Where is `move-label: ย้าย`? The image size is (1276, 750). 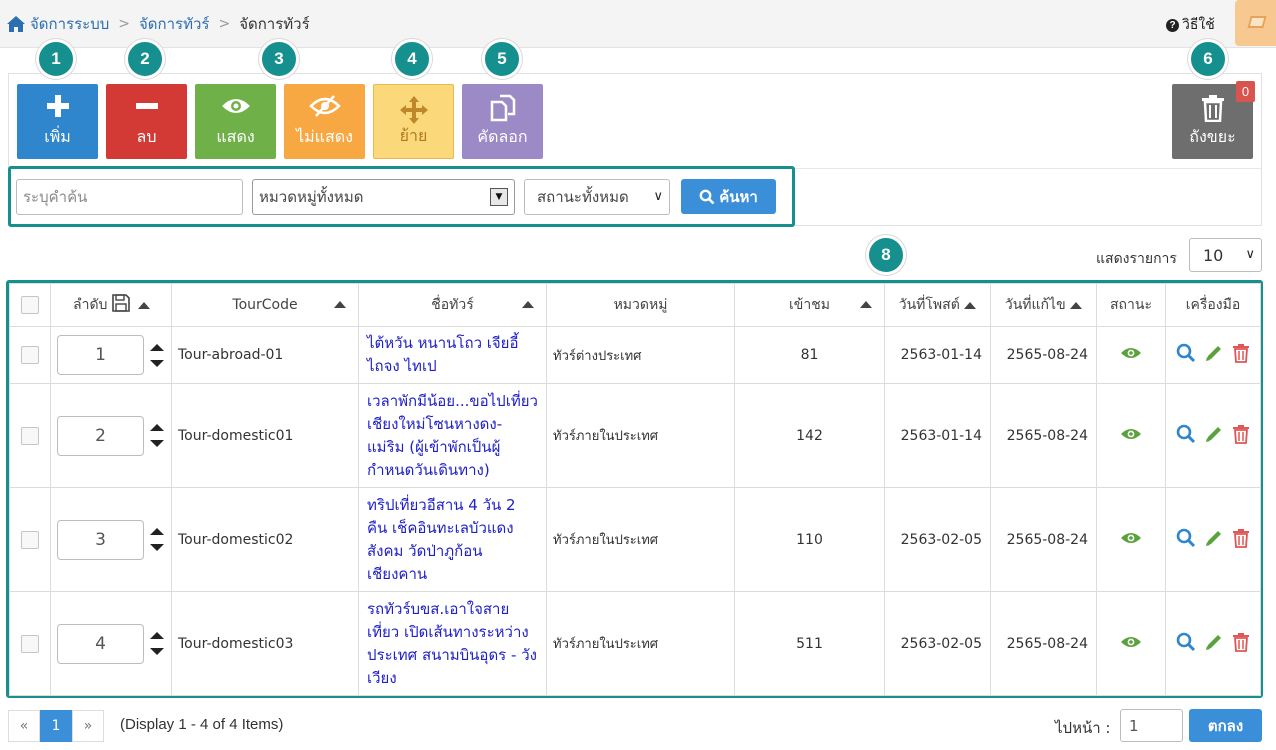 move-label: ย้าย is located at coordinates (413, 135).